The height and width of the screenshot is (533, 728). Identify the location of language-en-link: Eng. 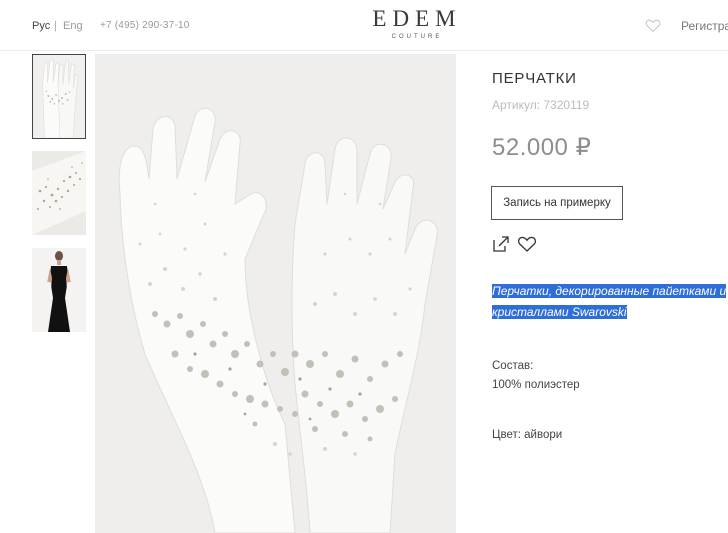
(73, 26).